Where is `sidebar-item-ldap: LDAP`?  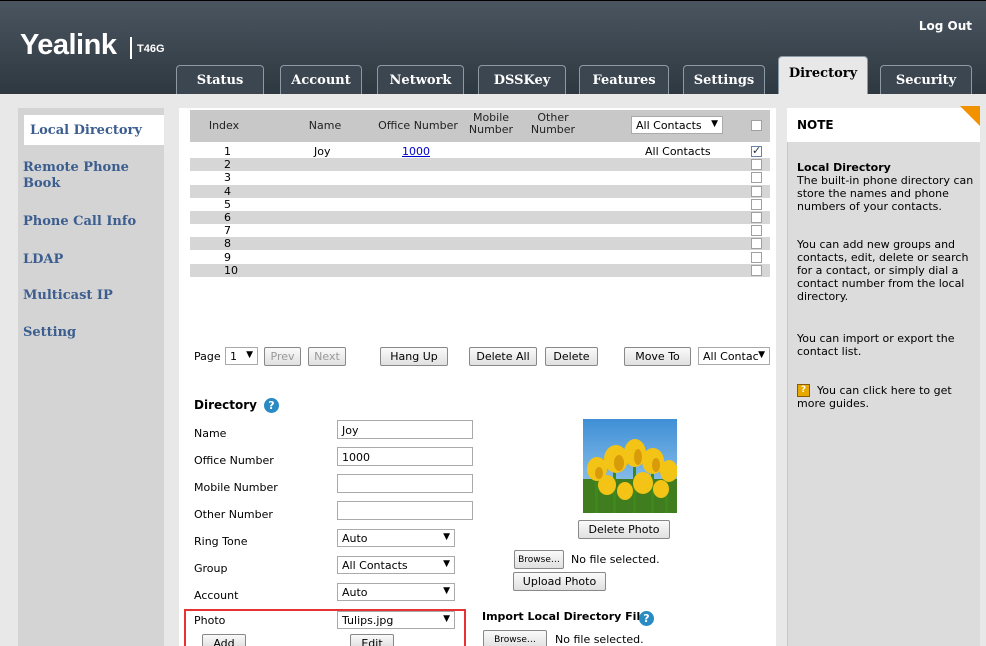
sidebar-item-ldap: LDAP is located at coordinates (43, 260).